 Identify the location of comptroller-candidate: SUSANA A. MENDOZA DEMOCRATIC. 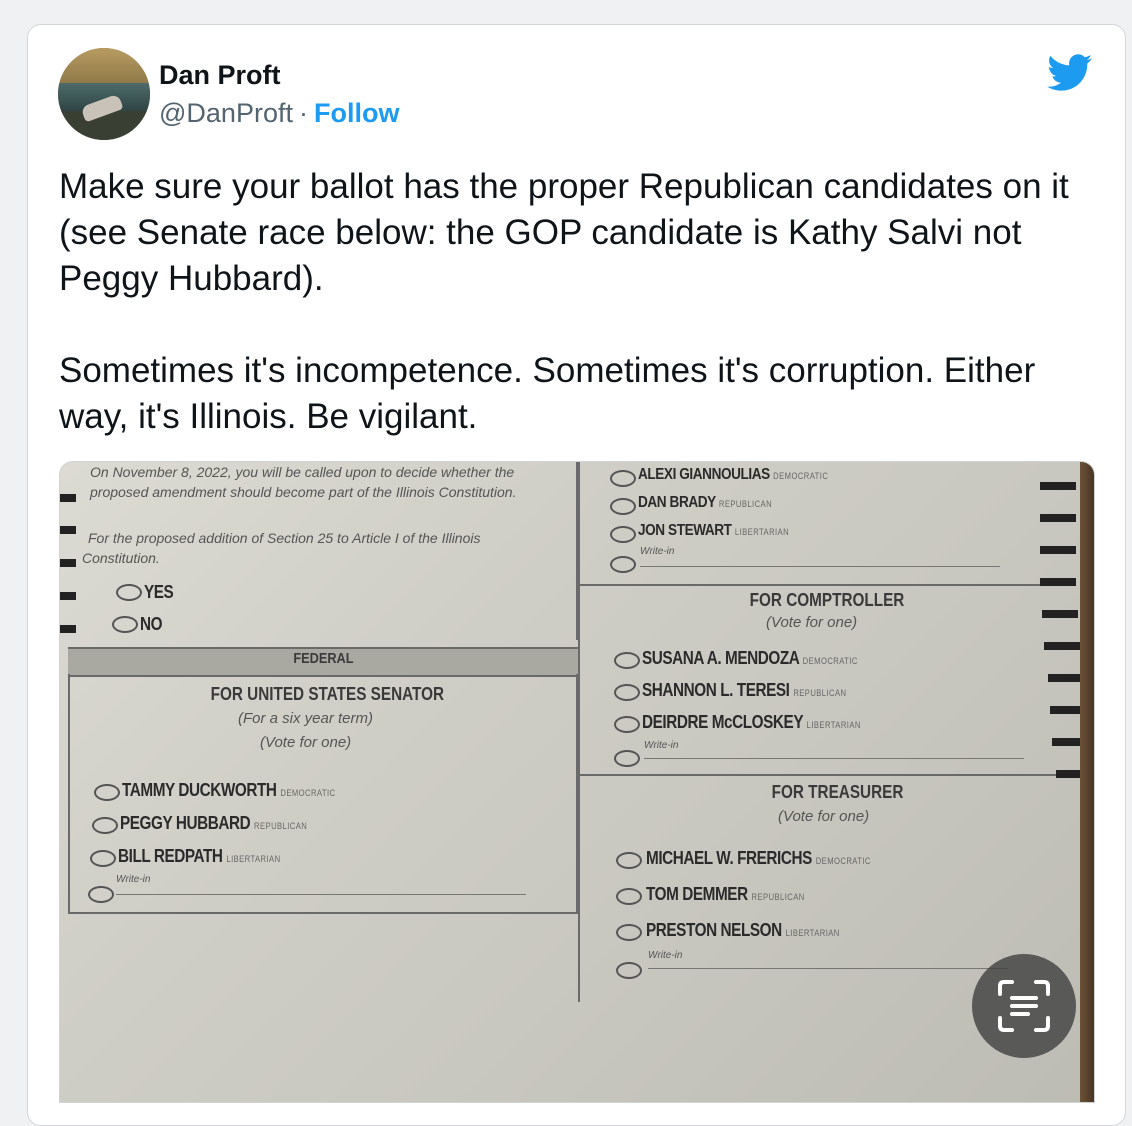
(750, 658).